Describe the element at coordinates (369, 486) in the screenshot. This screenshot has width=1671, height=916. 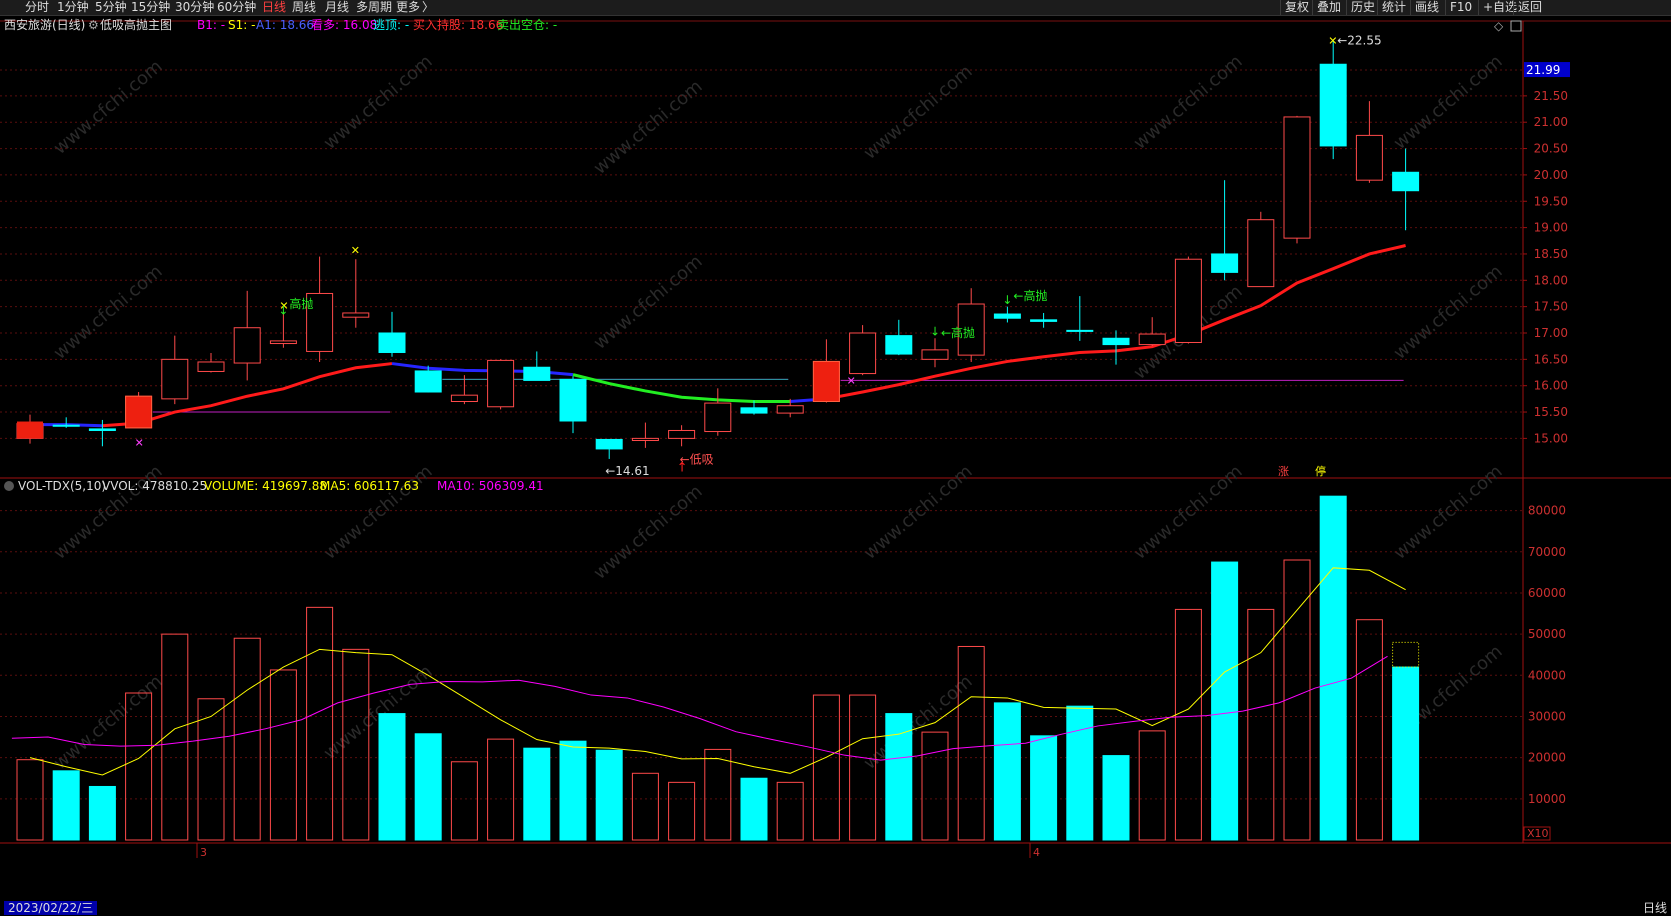
I see `ma5-value: MA5: 606117.63` at that location.